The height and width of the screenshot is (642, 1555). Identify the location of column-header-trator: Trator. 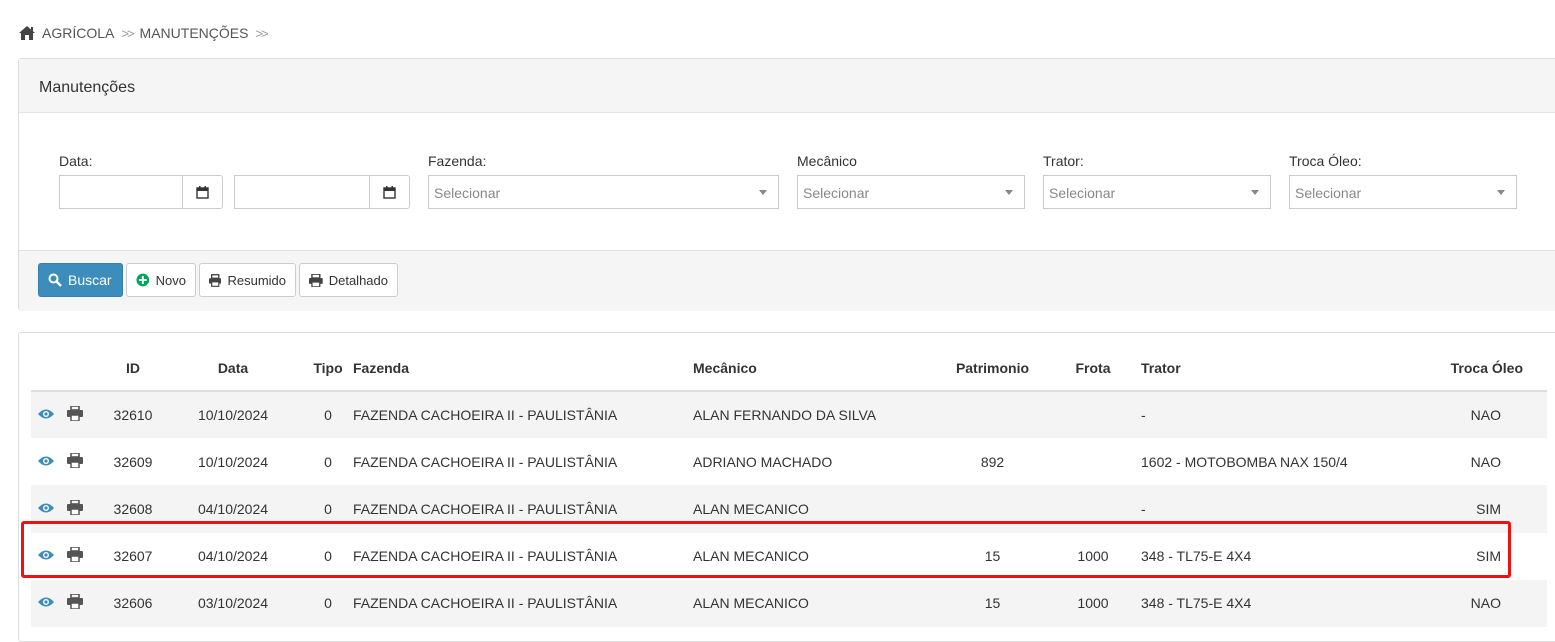
(1258, 368).